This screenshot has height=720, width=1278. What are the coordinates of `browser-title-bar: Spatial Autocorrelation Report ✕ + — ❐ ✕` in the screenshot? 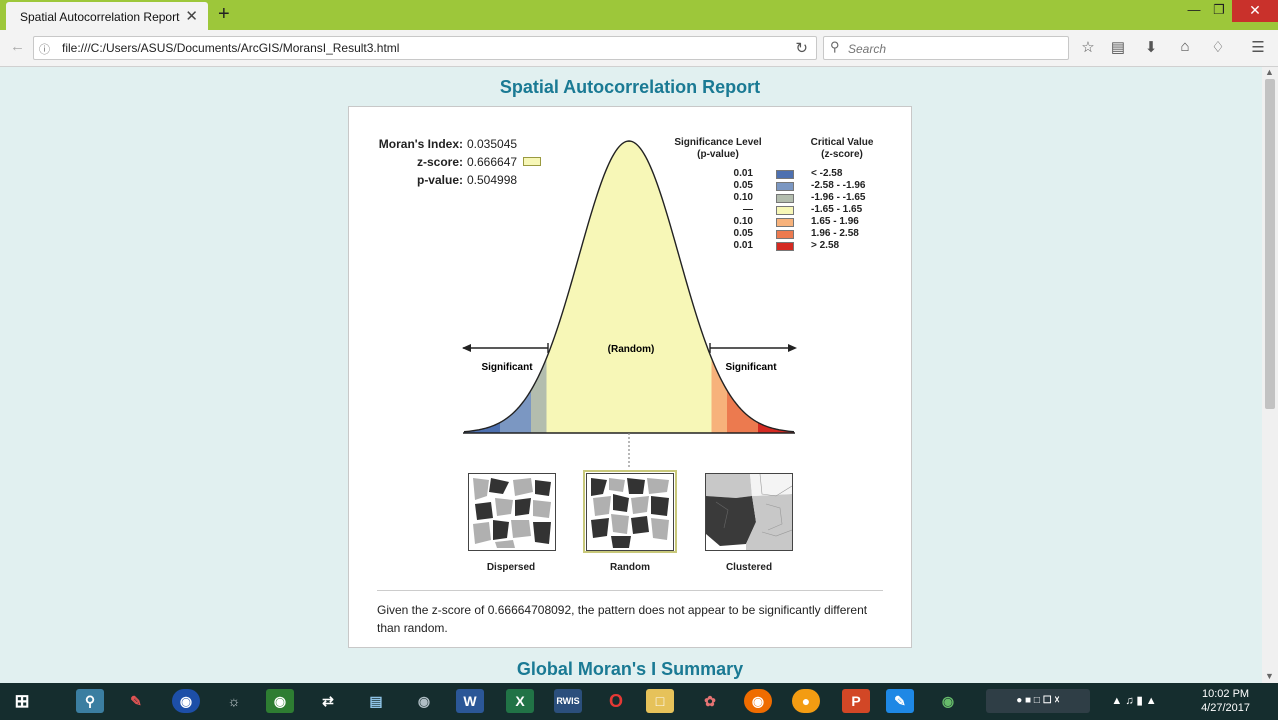 It's located at (639, 15).